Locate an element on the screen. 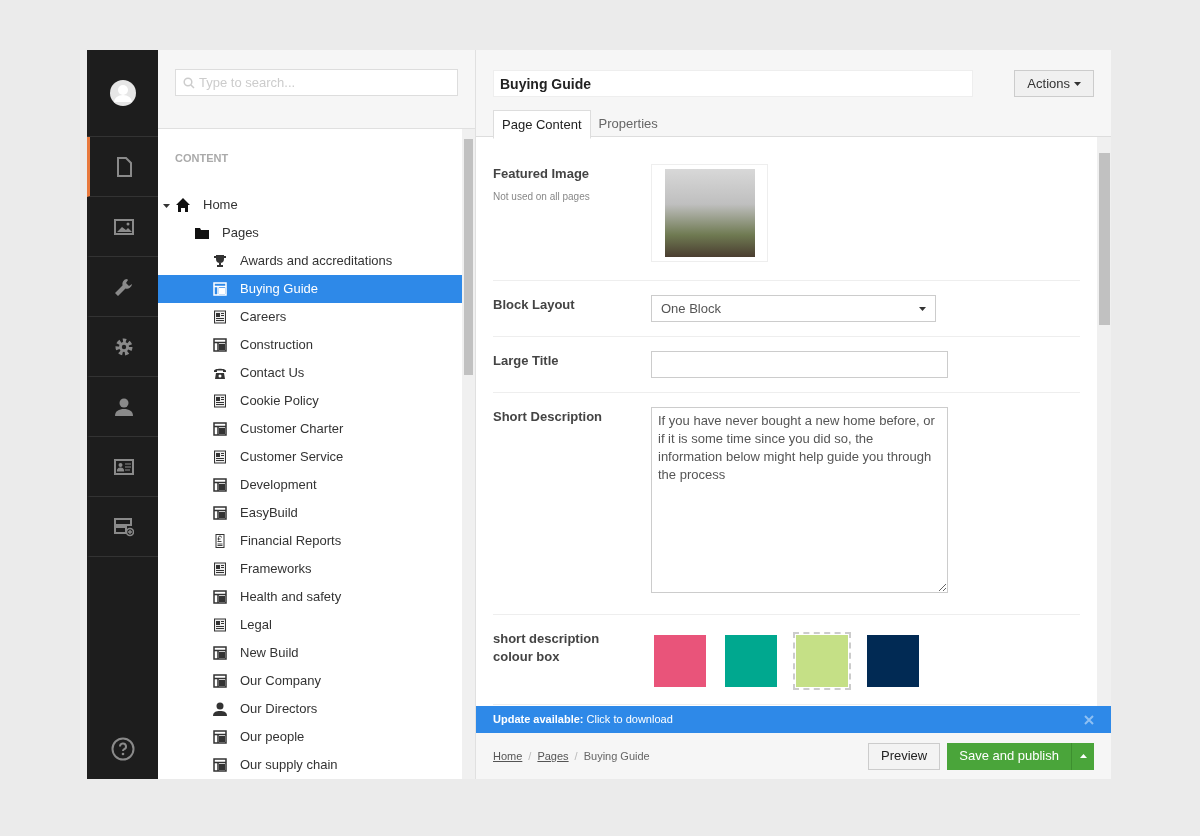 The width and height of the screenshot is (1200, 836). breadcrumb-link: Home is located at coordinates (508, 756).